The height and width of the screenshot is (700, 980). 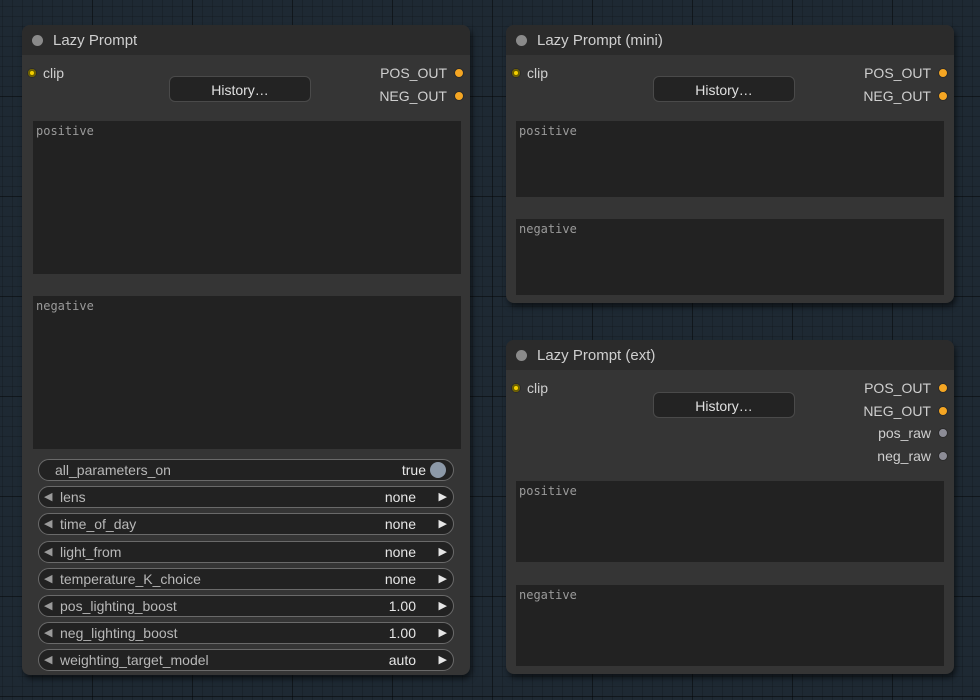 What do you see at coordinates (246, 579) in the screenshot?
I see `widget-temperature-k-choice: ◀ temperature_K_choice none ▶` at bounding box center [246, 579].